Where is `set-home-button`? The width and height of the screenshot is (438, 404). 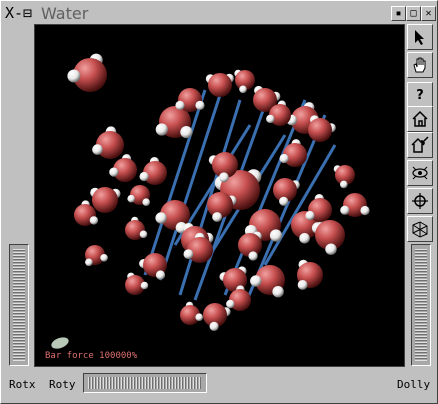 set-home-button is located at coordinates (420, 145).